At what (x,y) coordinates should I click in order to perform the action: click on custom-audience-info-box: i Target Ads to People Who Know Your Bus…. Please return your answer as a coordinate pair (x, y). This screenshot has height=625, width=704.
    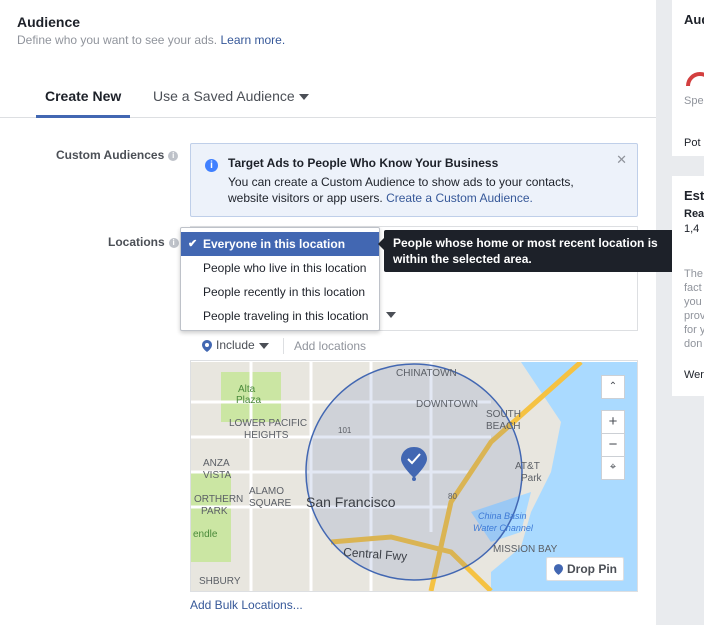
    Looking at the image, I should click on (414, 180).